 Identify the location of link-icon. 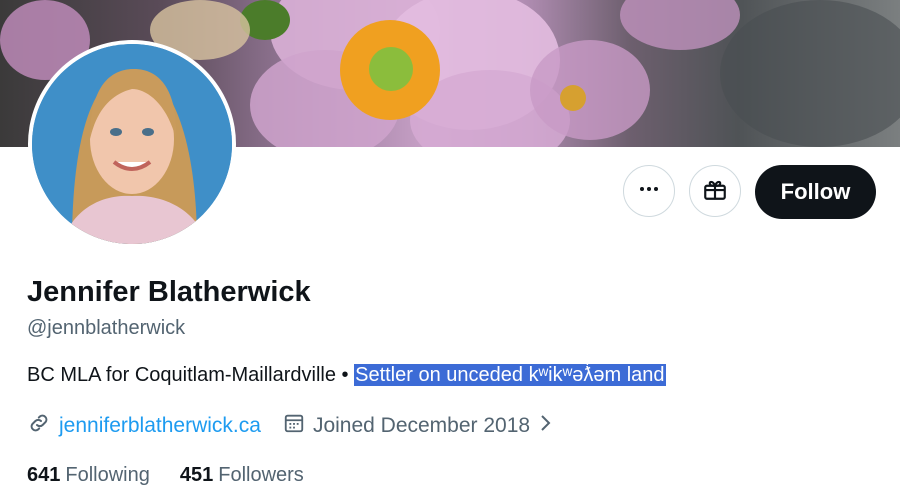
(39, 426).